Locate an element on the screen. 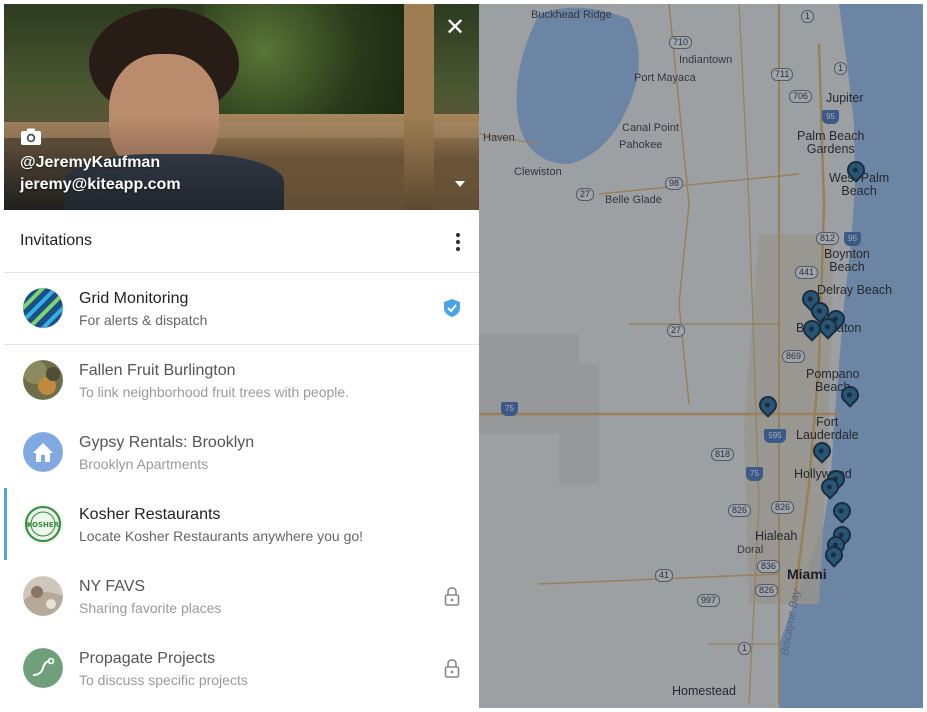 The width and height of the screenshot is (927, 712). interstate-shield: 595 is located at coordinates (775, 436).